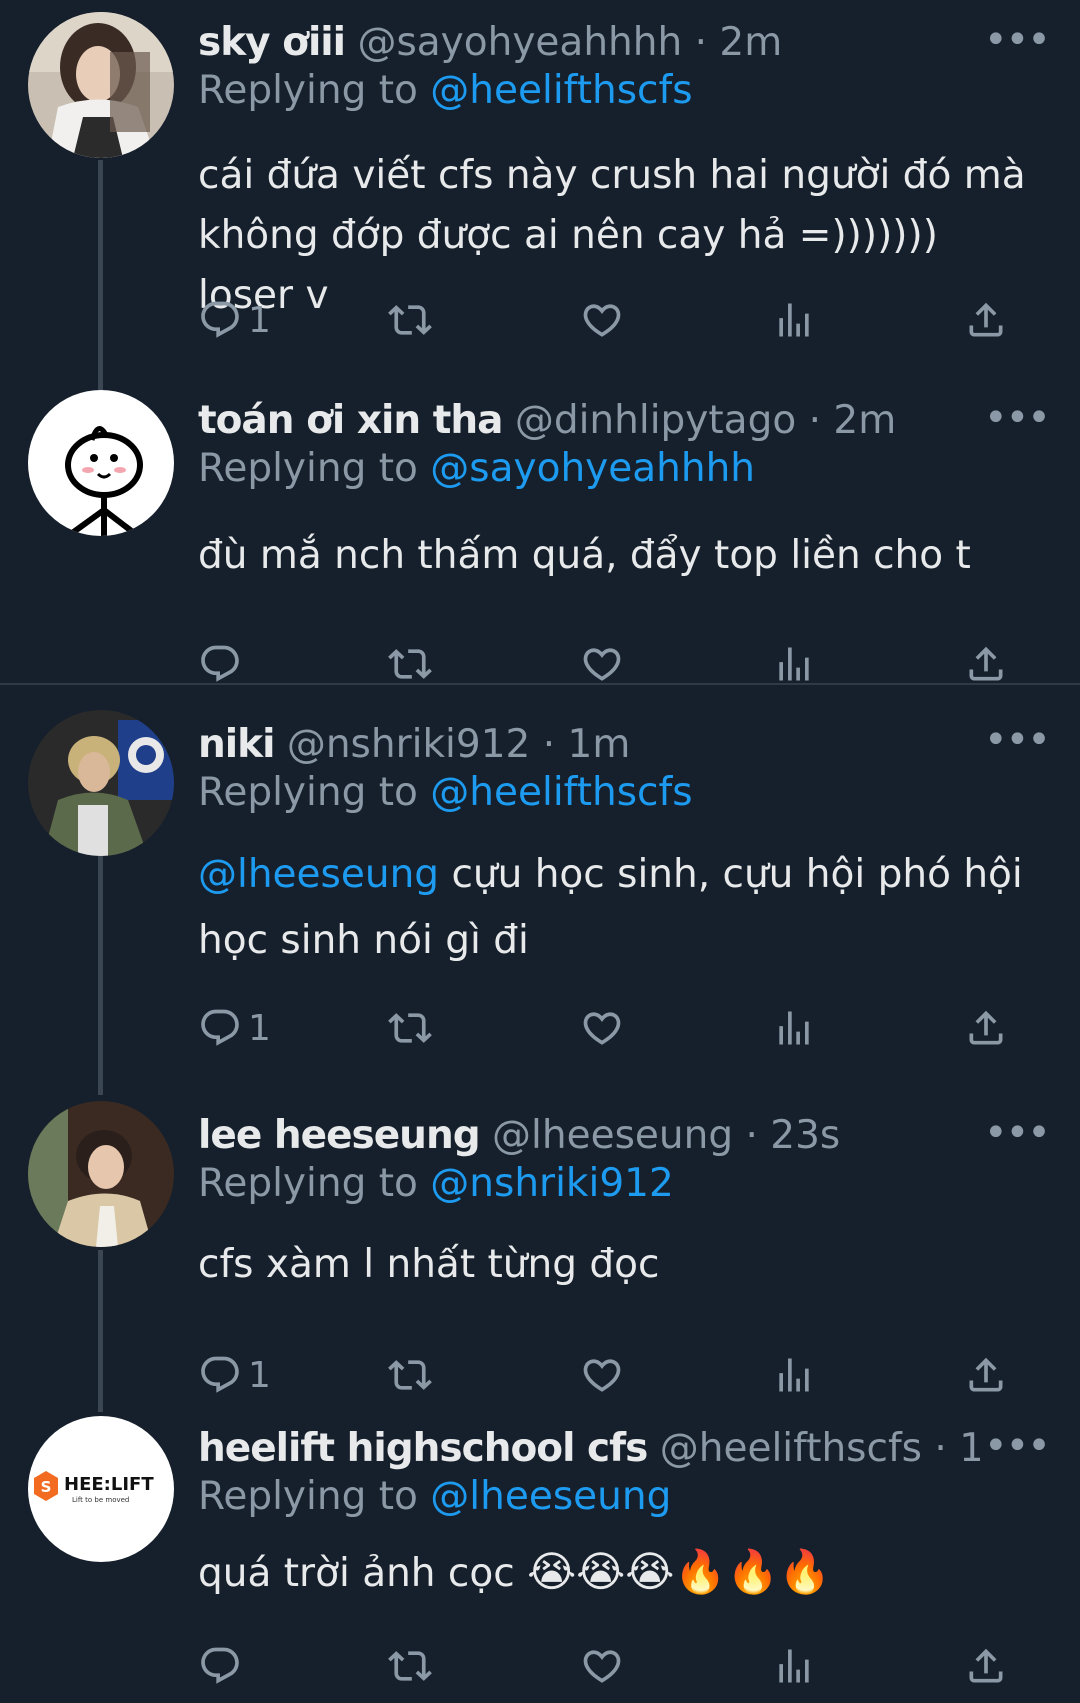  I want to click on user-handle: @lheeseung, so click(612, 1135).